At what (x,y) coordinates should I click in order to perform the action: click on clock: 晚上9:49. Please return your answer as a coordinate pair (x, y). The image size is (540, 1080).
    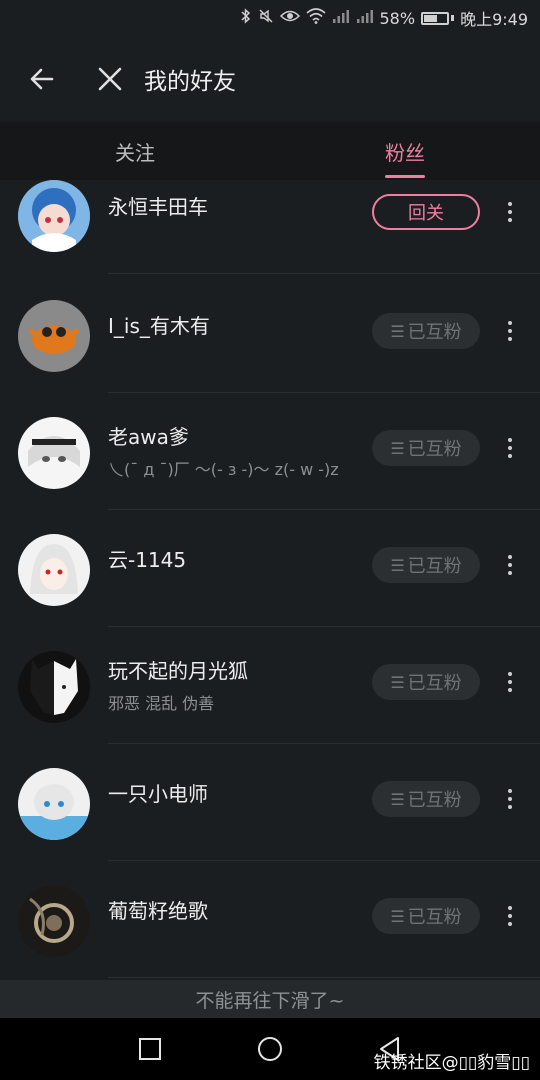
    Looking at the image, I should click on (494, 19).